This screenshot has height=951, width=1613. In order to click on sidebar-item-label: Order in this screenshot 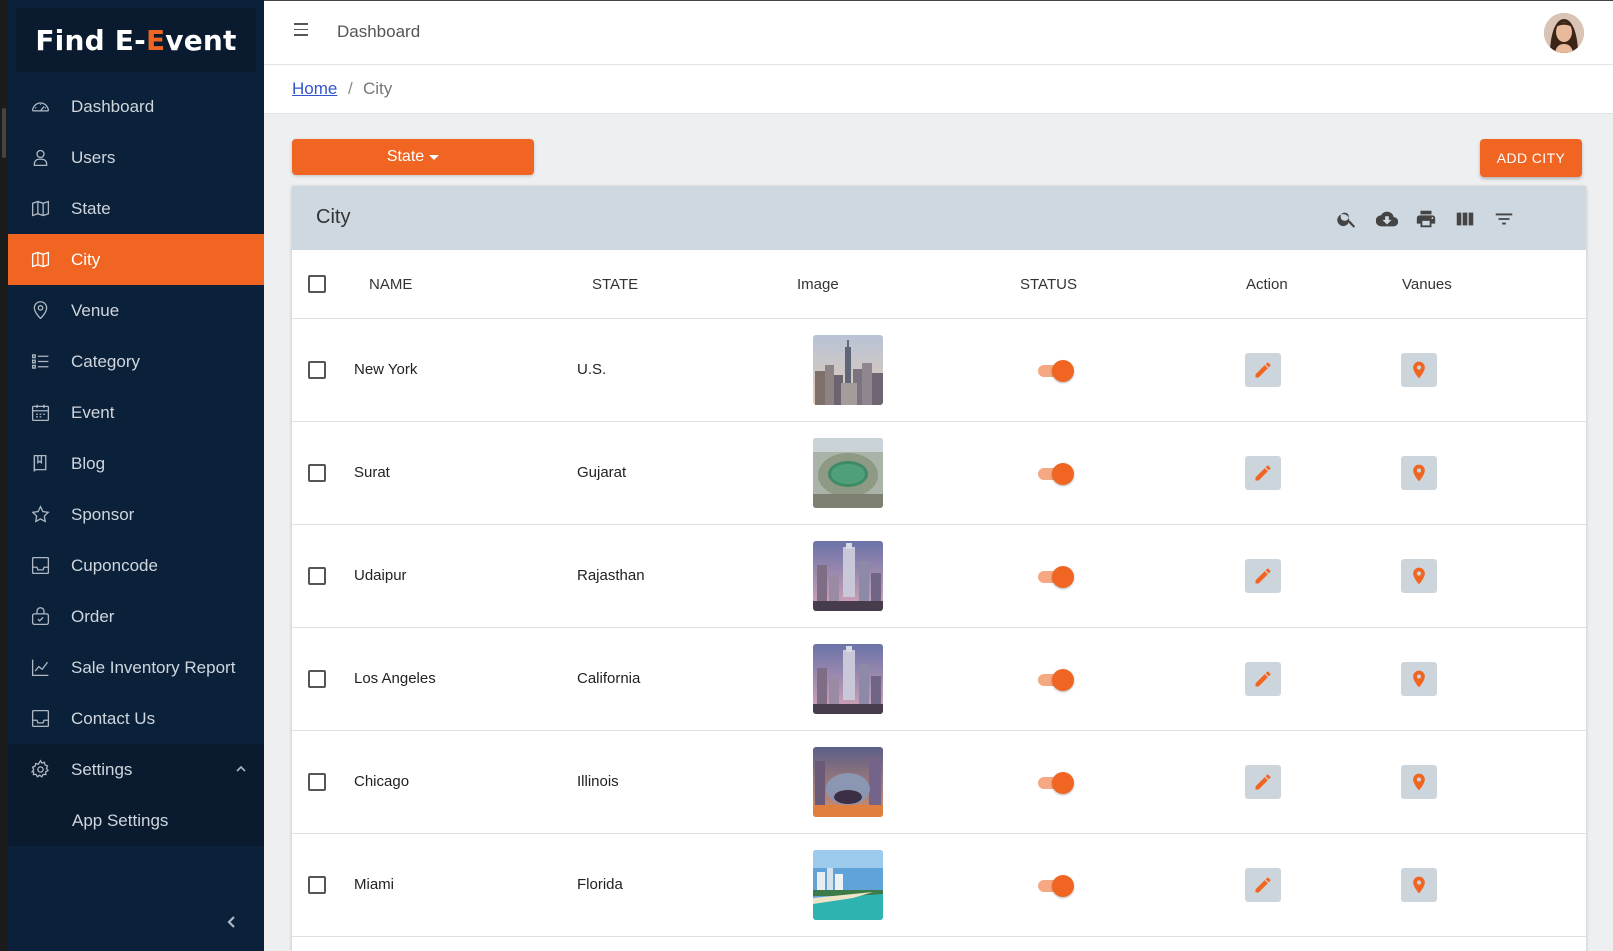, I will do `click(93, 616)`.